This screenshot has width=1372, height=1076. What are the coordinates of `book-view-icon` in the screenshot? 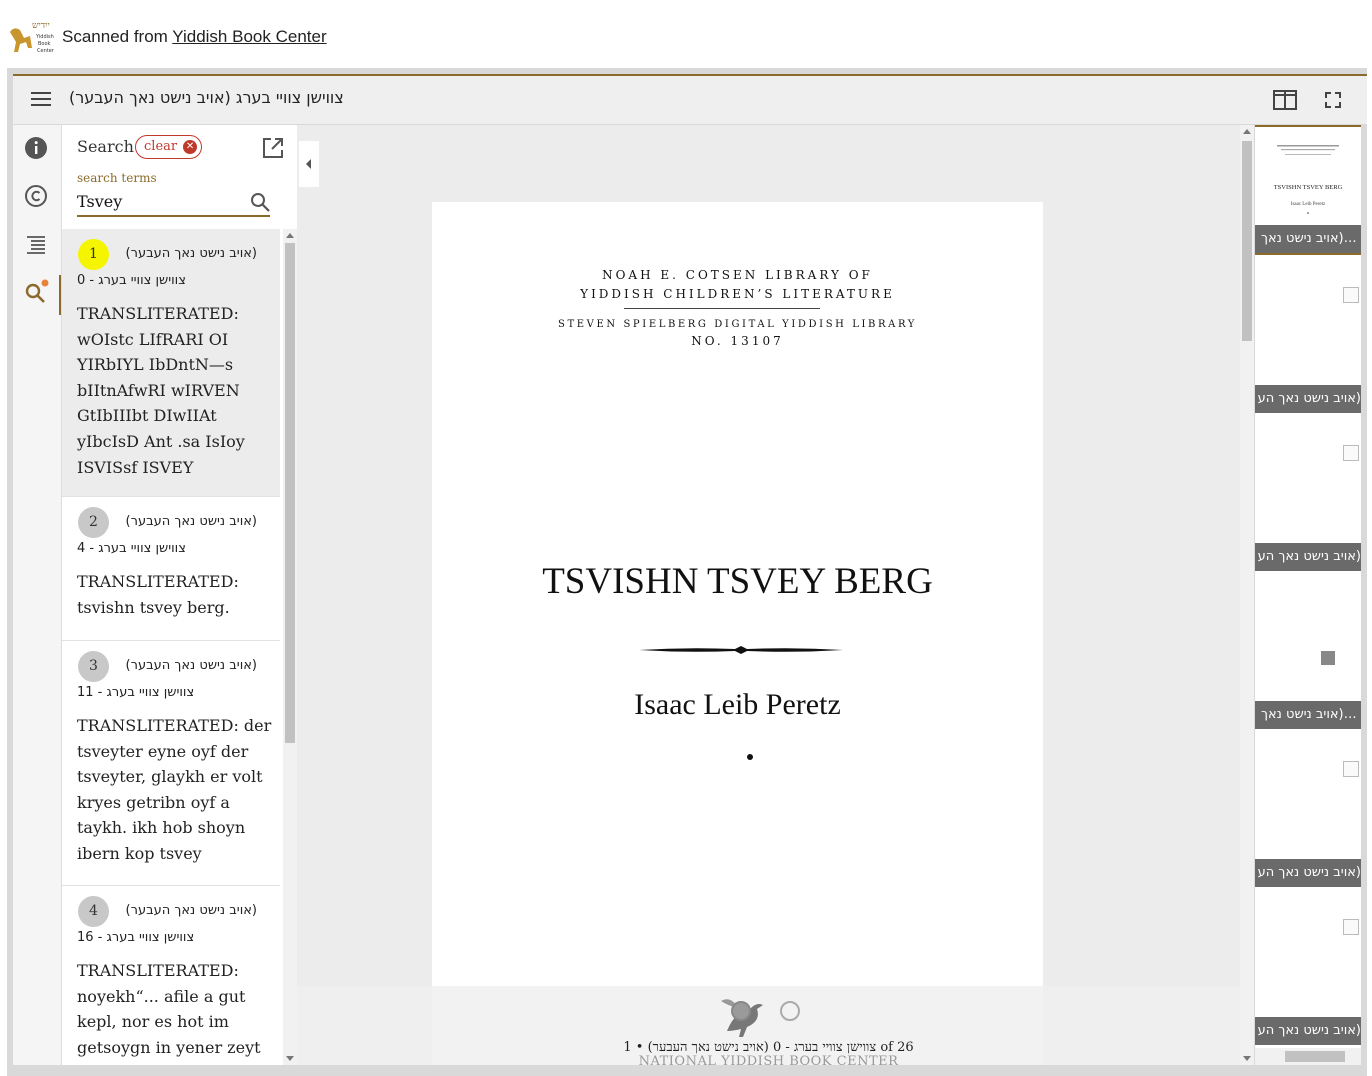 It's located at (1285, 100).